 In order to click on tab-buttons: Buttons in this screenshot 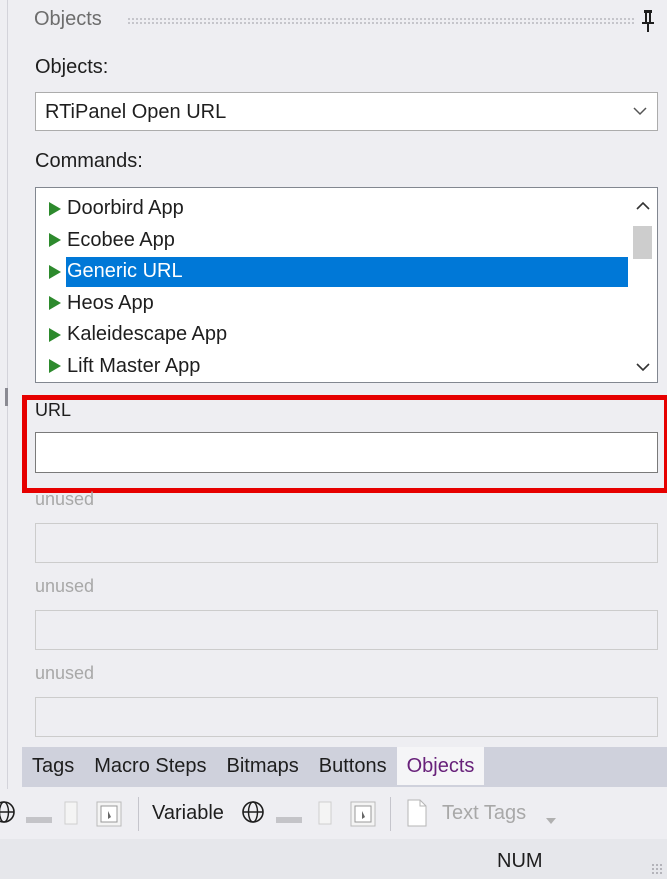, I will do `click(353, 766)`.